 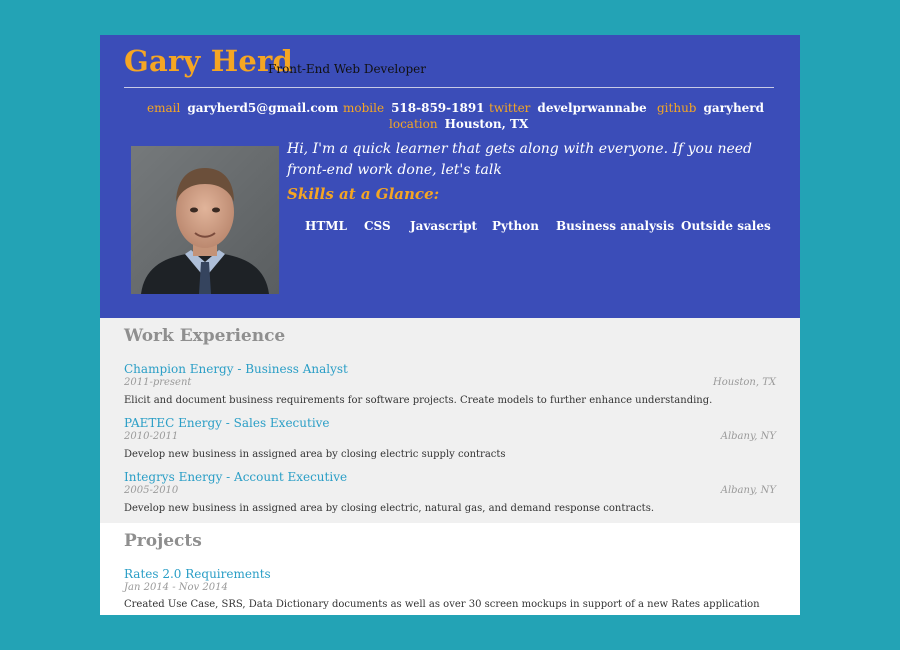 I want to click on skill-business-analysis: Business analysis, so click(x=615, y=226).